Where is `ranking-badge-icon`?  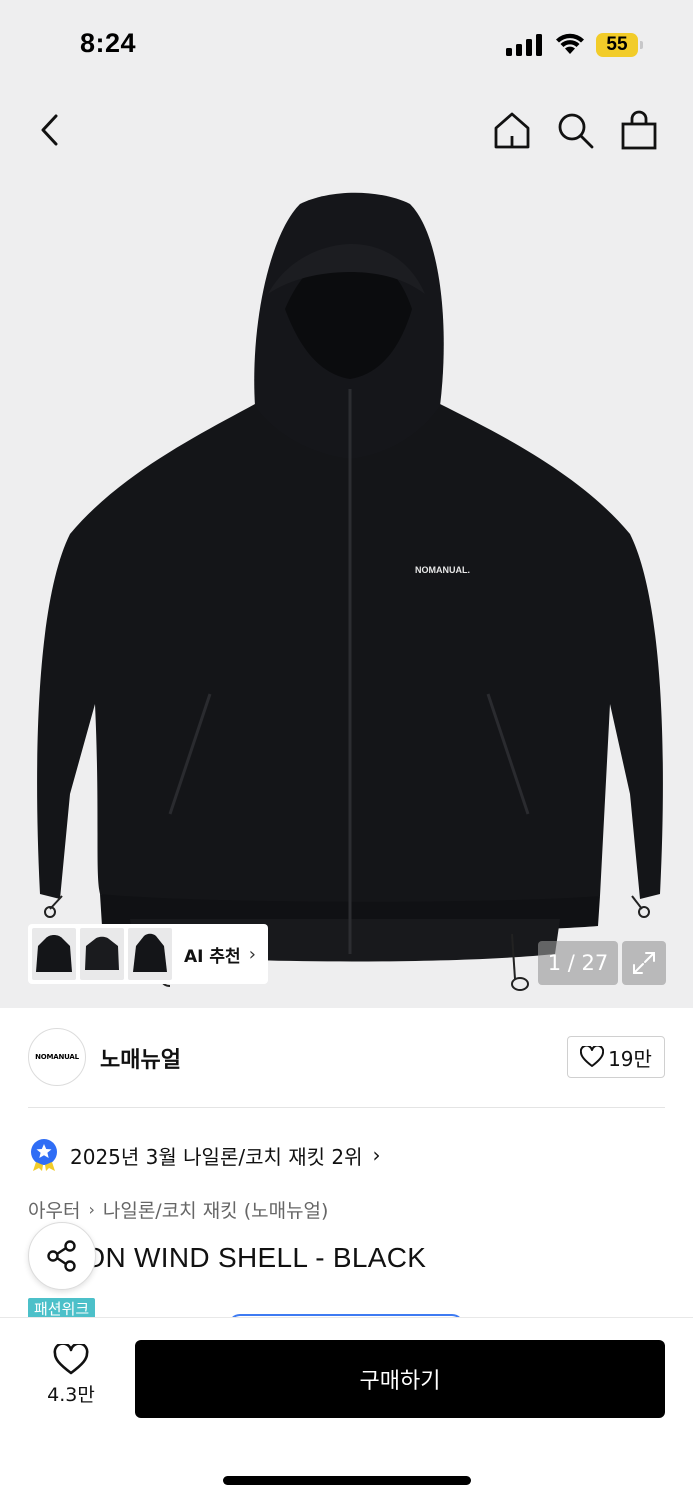
ranking-badge-icon is located at coordinates (44, 1155).